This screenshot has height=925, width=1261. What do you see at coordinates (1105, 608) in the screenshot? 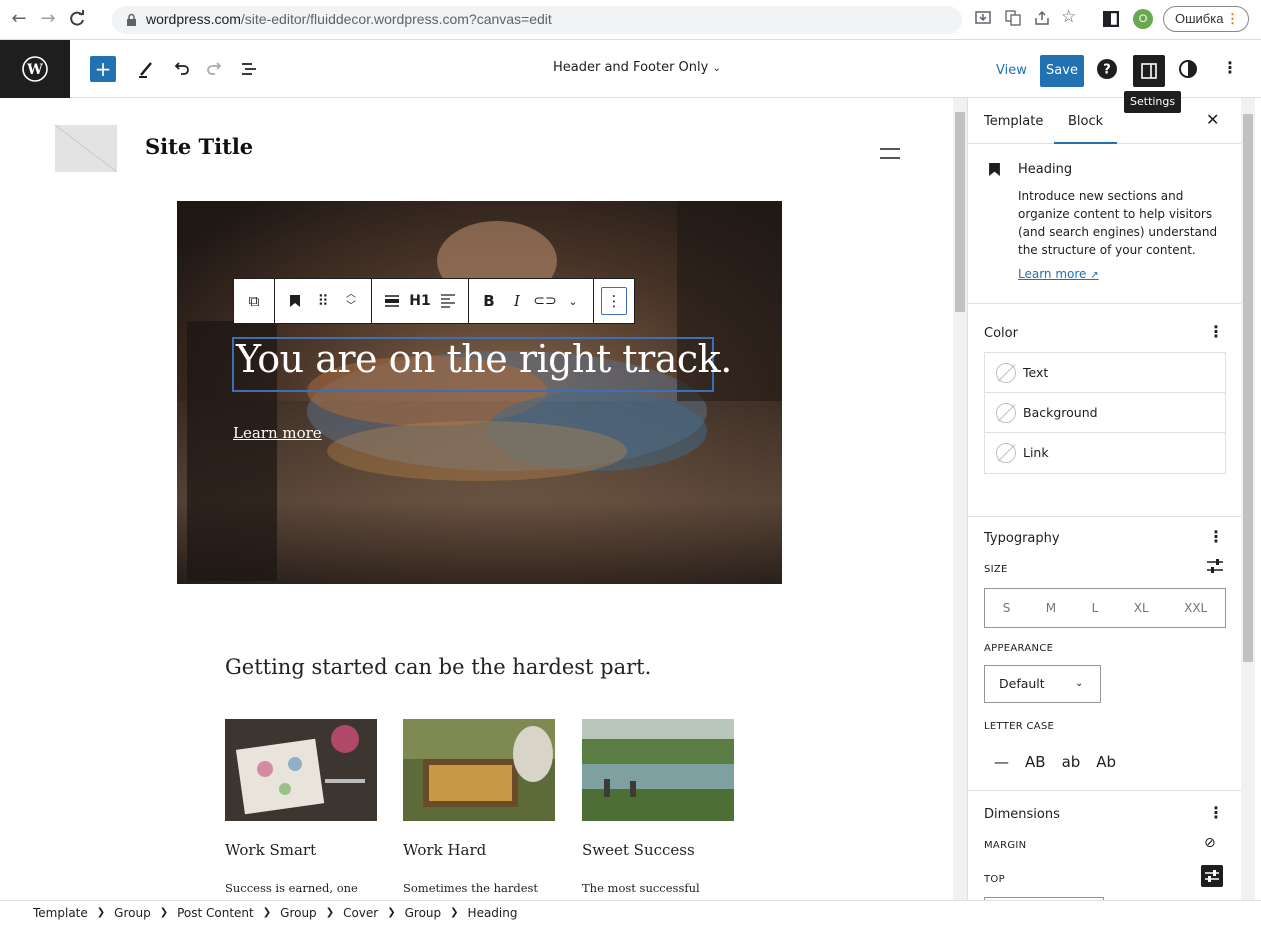
I see `font-size-picker: S M L XL XXL` at bounding box center [1105, 608].